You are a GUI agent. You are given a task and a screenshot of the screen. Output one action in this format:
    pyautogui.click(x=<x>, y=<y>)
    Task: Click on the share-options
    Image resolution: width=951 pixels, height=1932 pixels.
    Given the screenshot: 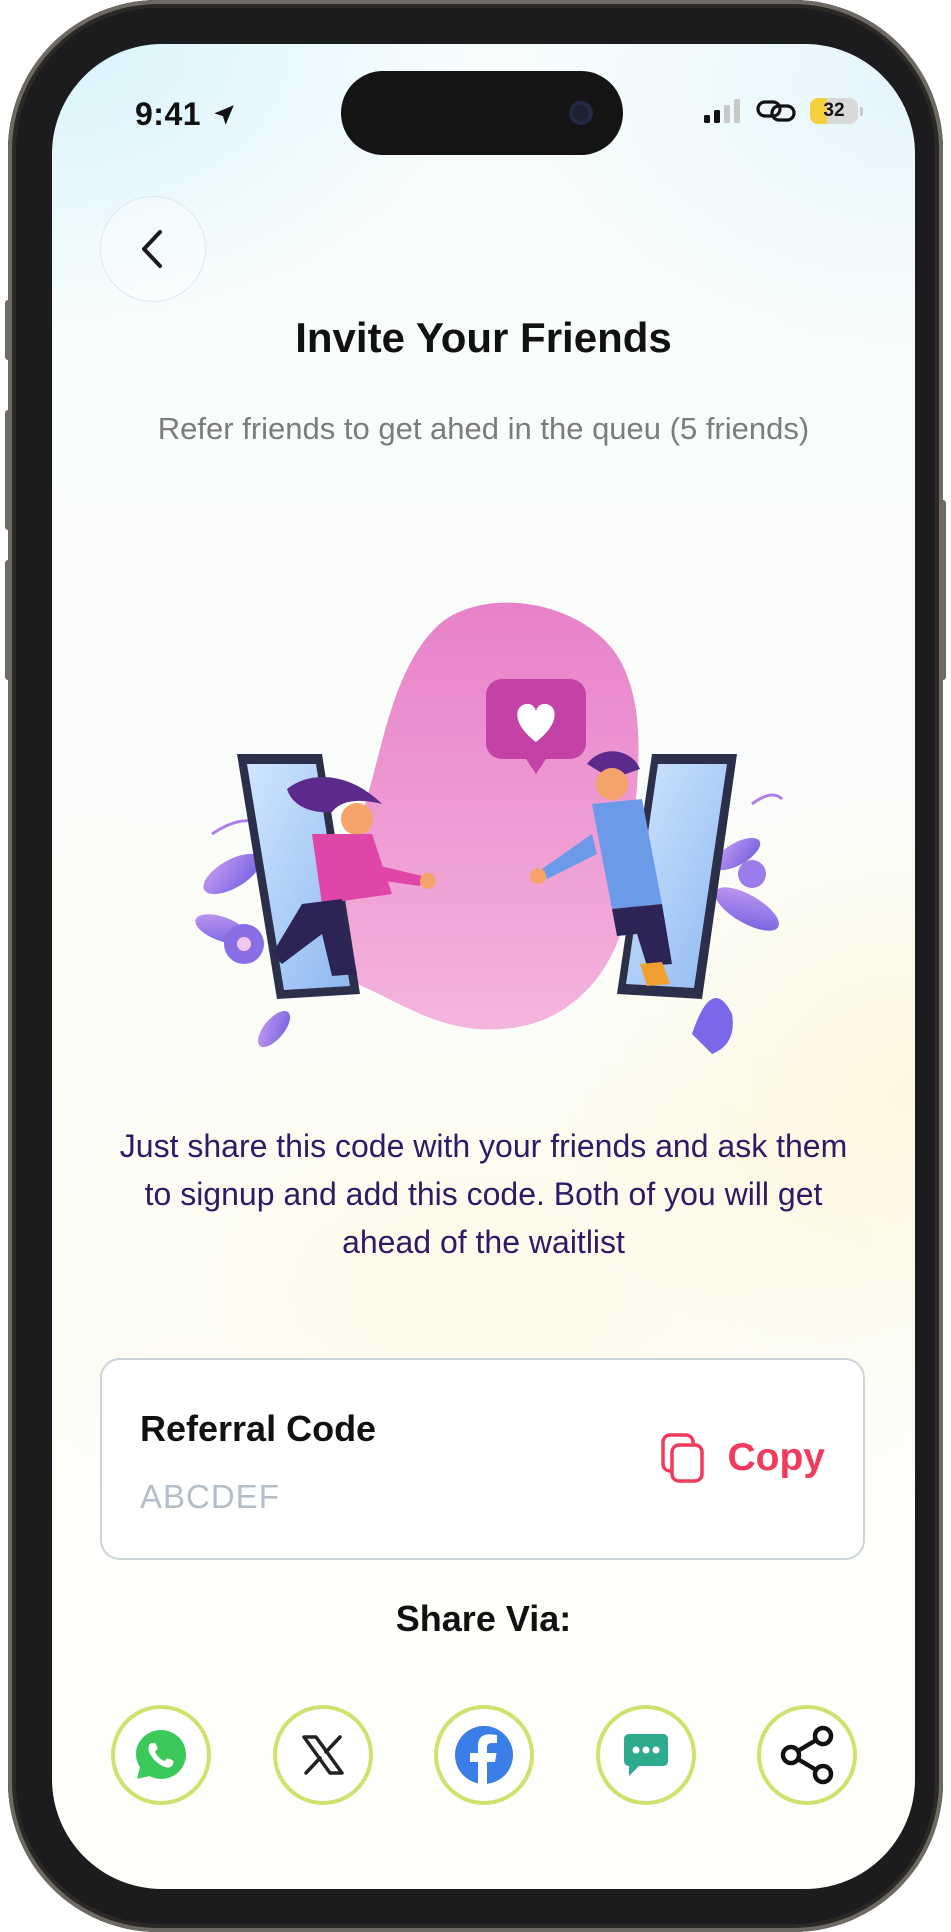 What is the action you would take?
    pyautogui.click(x=484, y=1755)
    